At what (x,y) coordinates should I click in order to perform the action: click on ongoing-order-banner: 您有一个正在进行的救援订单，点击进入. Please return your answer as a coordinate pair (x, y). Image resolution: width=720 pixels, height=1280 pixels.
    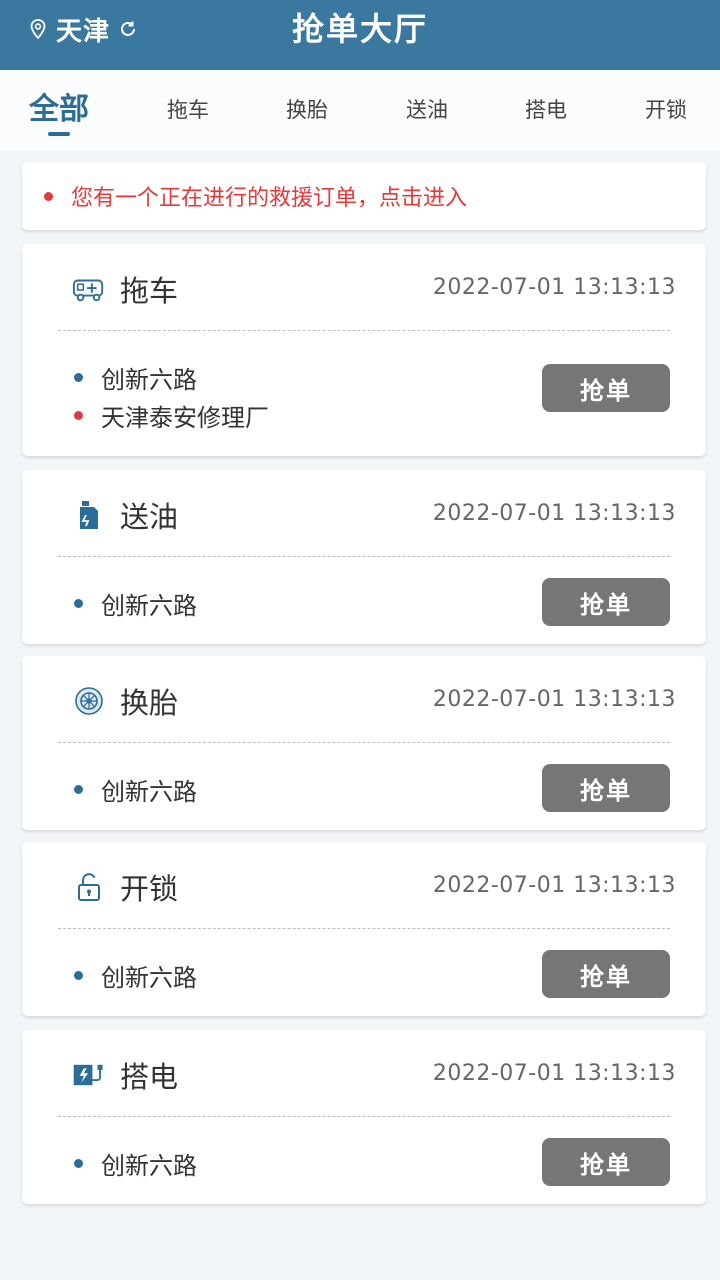
    Looking at the image, I should click on (364, 196).